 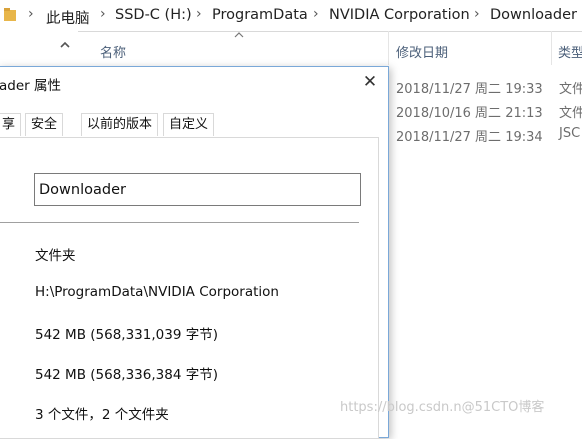 I want to click on breadcrumb-this-pc: 此电脑, so click(x=68, y=17).